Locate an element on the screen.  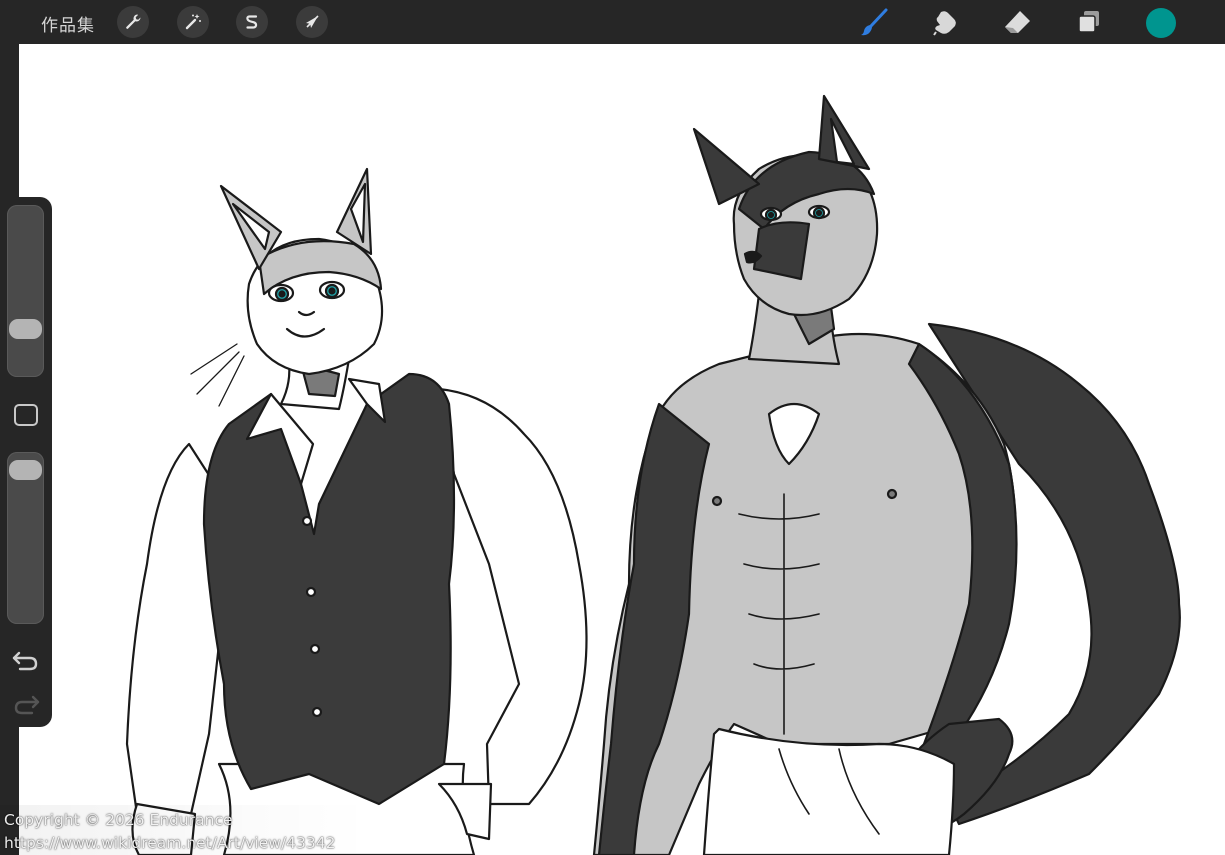
undo-arrow-icon is located at coordinates (25, 661).